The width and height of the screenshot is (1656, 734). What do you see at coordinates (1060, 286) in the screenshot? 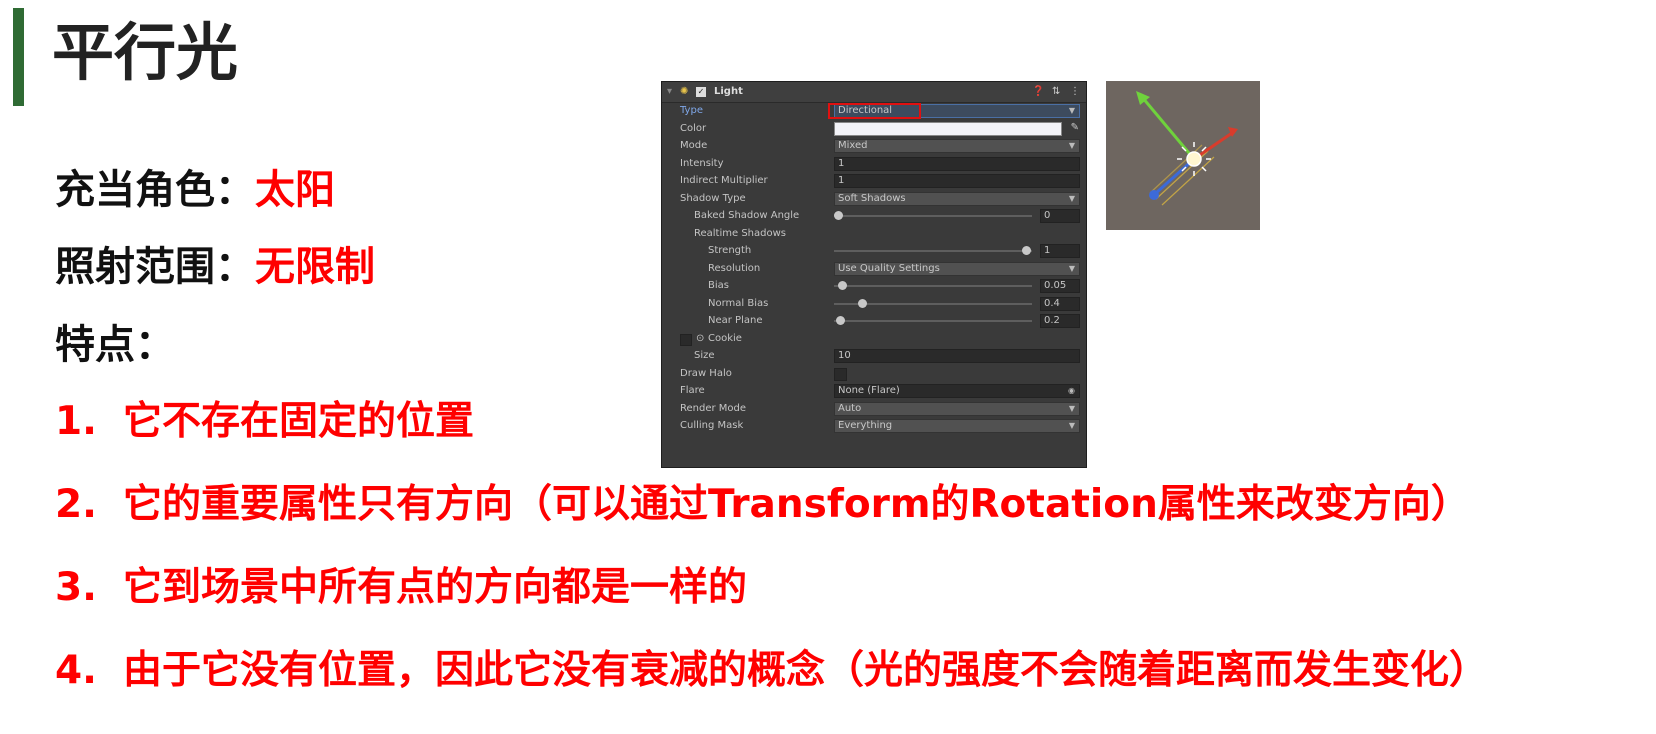
I see `bias-field: 0.05` at bounding box center [1060, 286].